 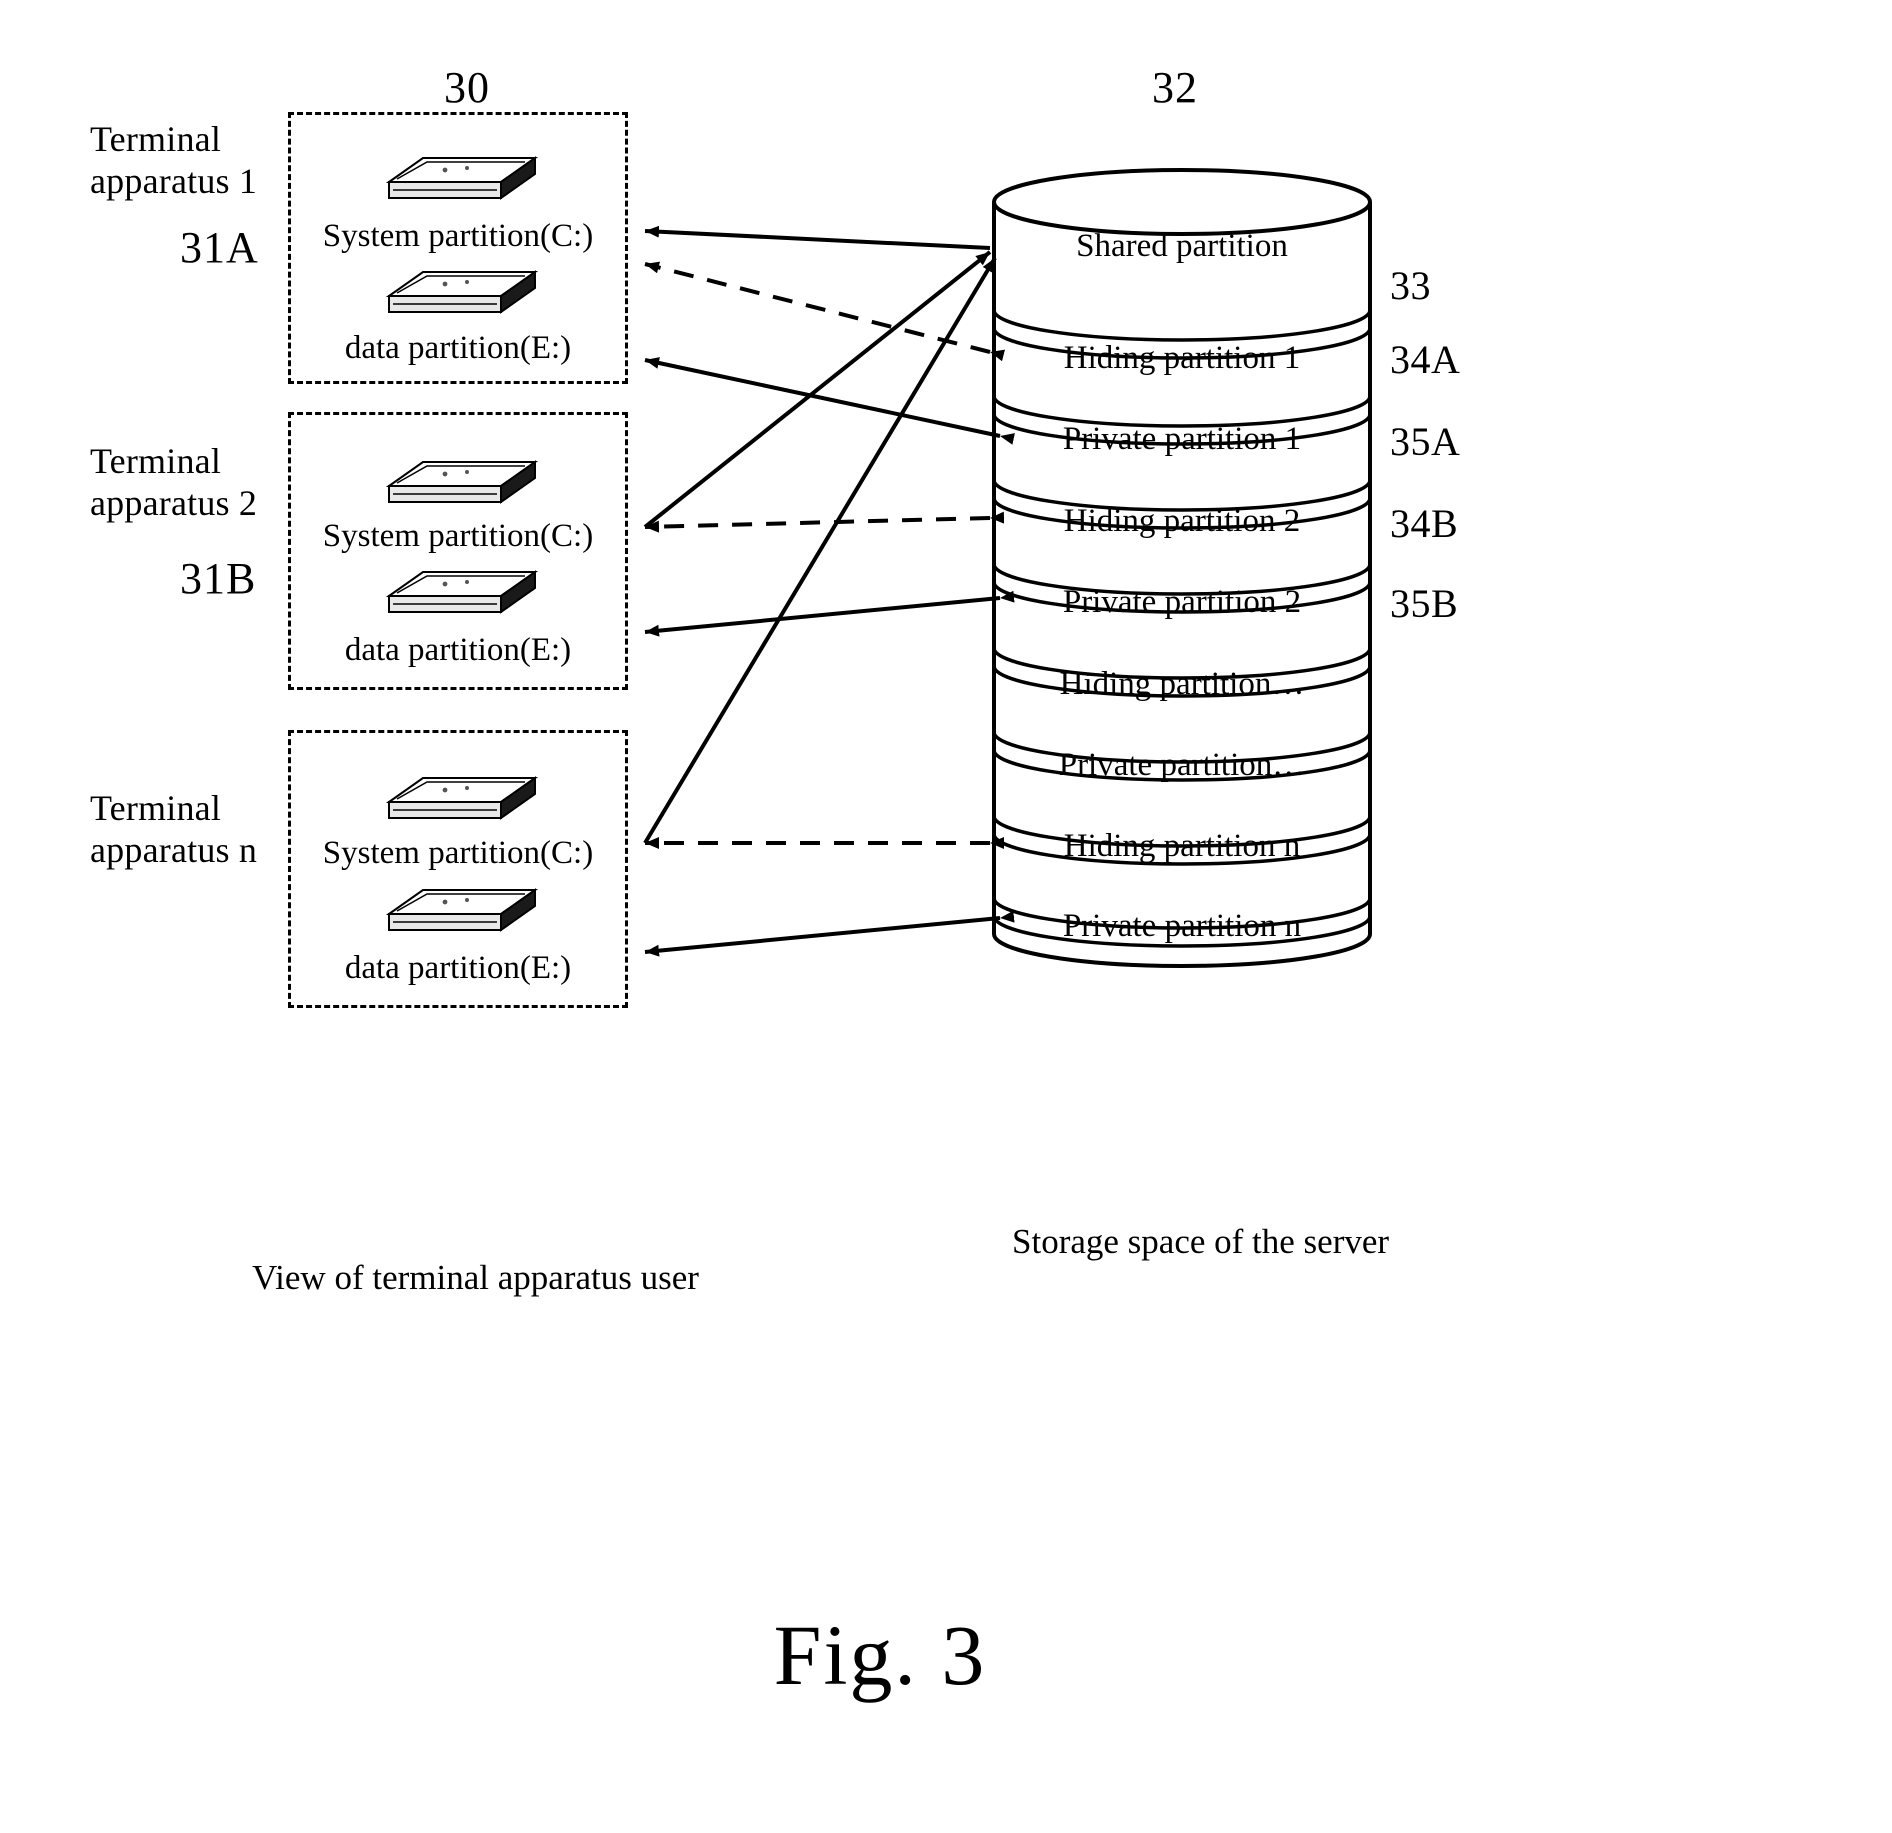 What do you see at coordinates (880, 1655) in the screenshot?
I see `figure-caption: Fig. 3` at bounding box center [880, 1655].